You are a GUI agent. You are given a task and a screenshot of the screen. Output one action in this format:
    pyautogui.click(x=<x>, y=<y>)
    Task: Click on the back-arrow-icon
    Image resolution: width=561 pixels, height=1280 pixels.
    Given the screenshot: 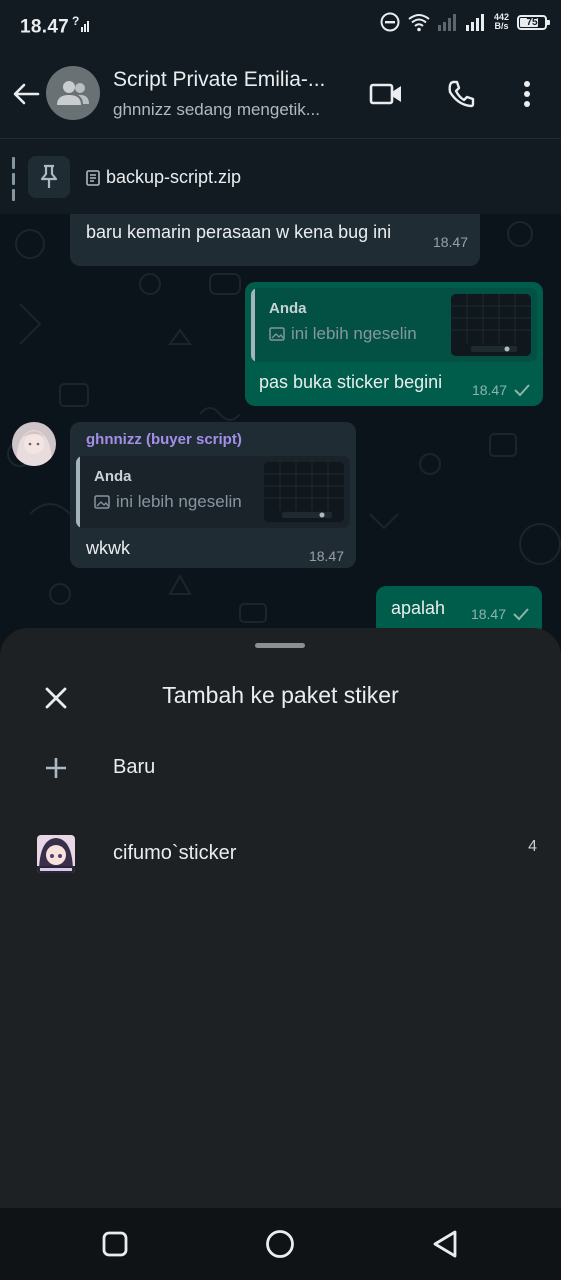 What is the action you would take?
    pyautogui.click(x=26, y=94)
    